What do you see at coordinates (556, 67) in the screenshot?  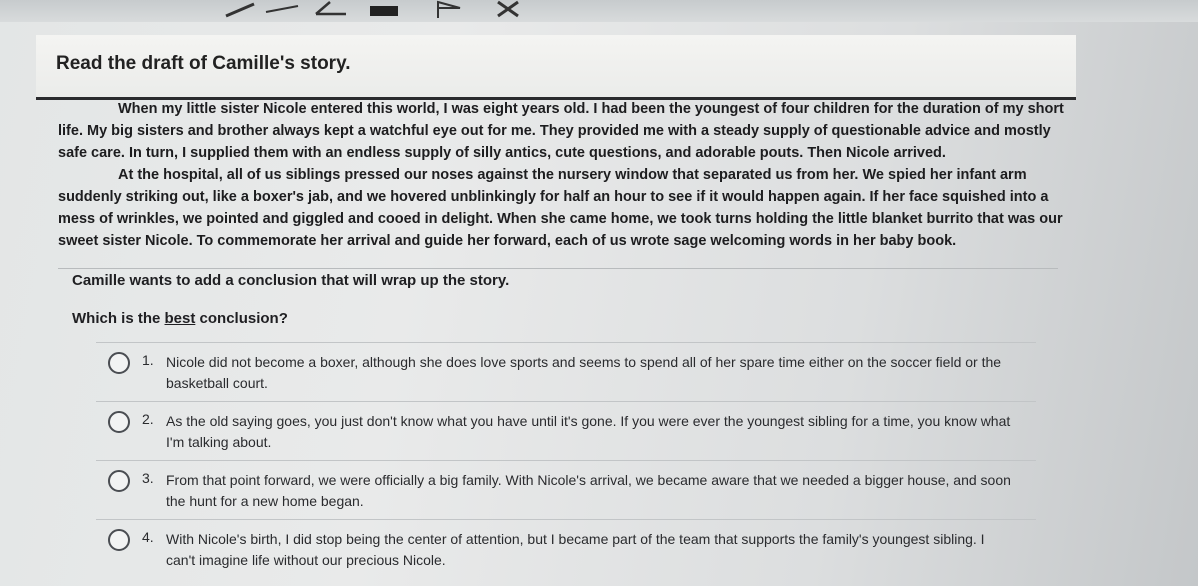 I see `passage-header: Read the draft of Camille's story.` at bounding box center [556, 67].